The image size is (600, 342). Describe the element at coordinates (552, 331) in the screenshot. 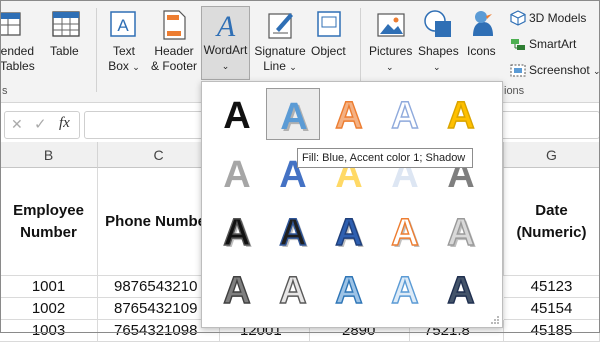

I see `table-cell: 45185` at that location.